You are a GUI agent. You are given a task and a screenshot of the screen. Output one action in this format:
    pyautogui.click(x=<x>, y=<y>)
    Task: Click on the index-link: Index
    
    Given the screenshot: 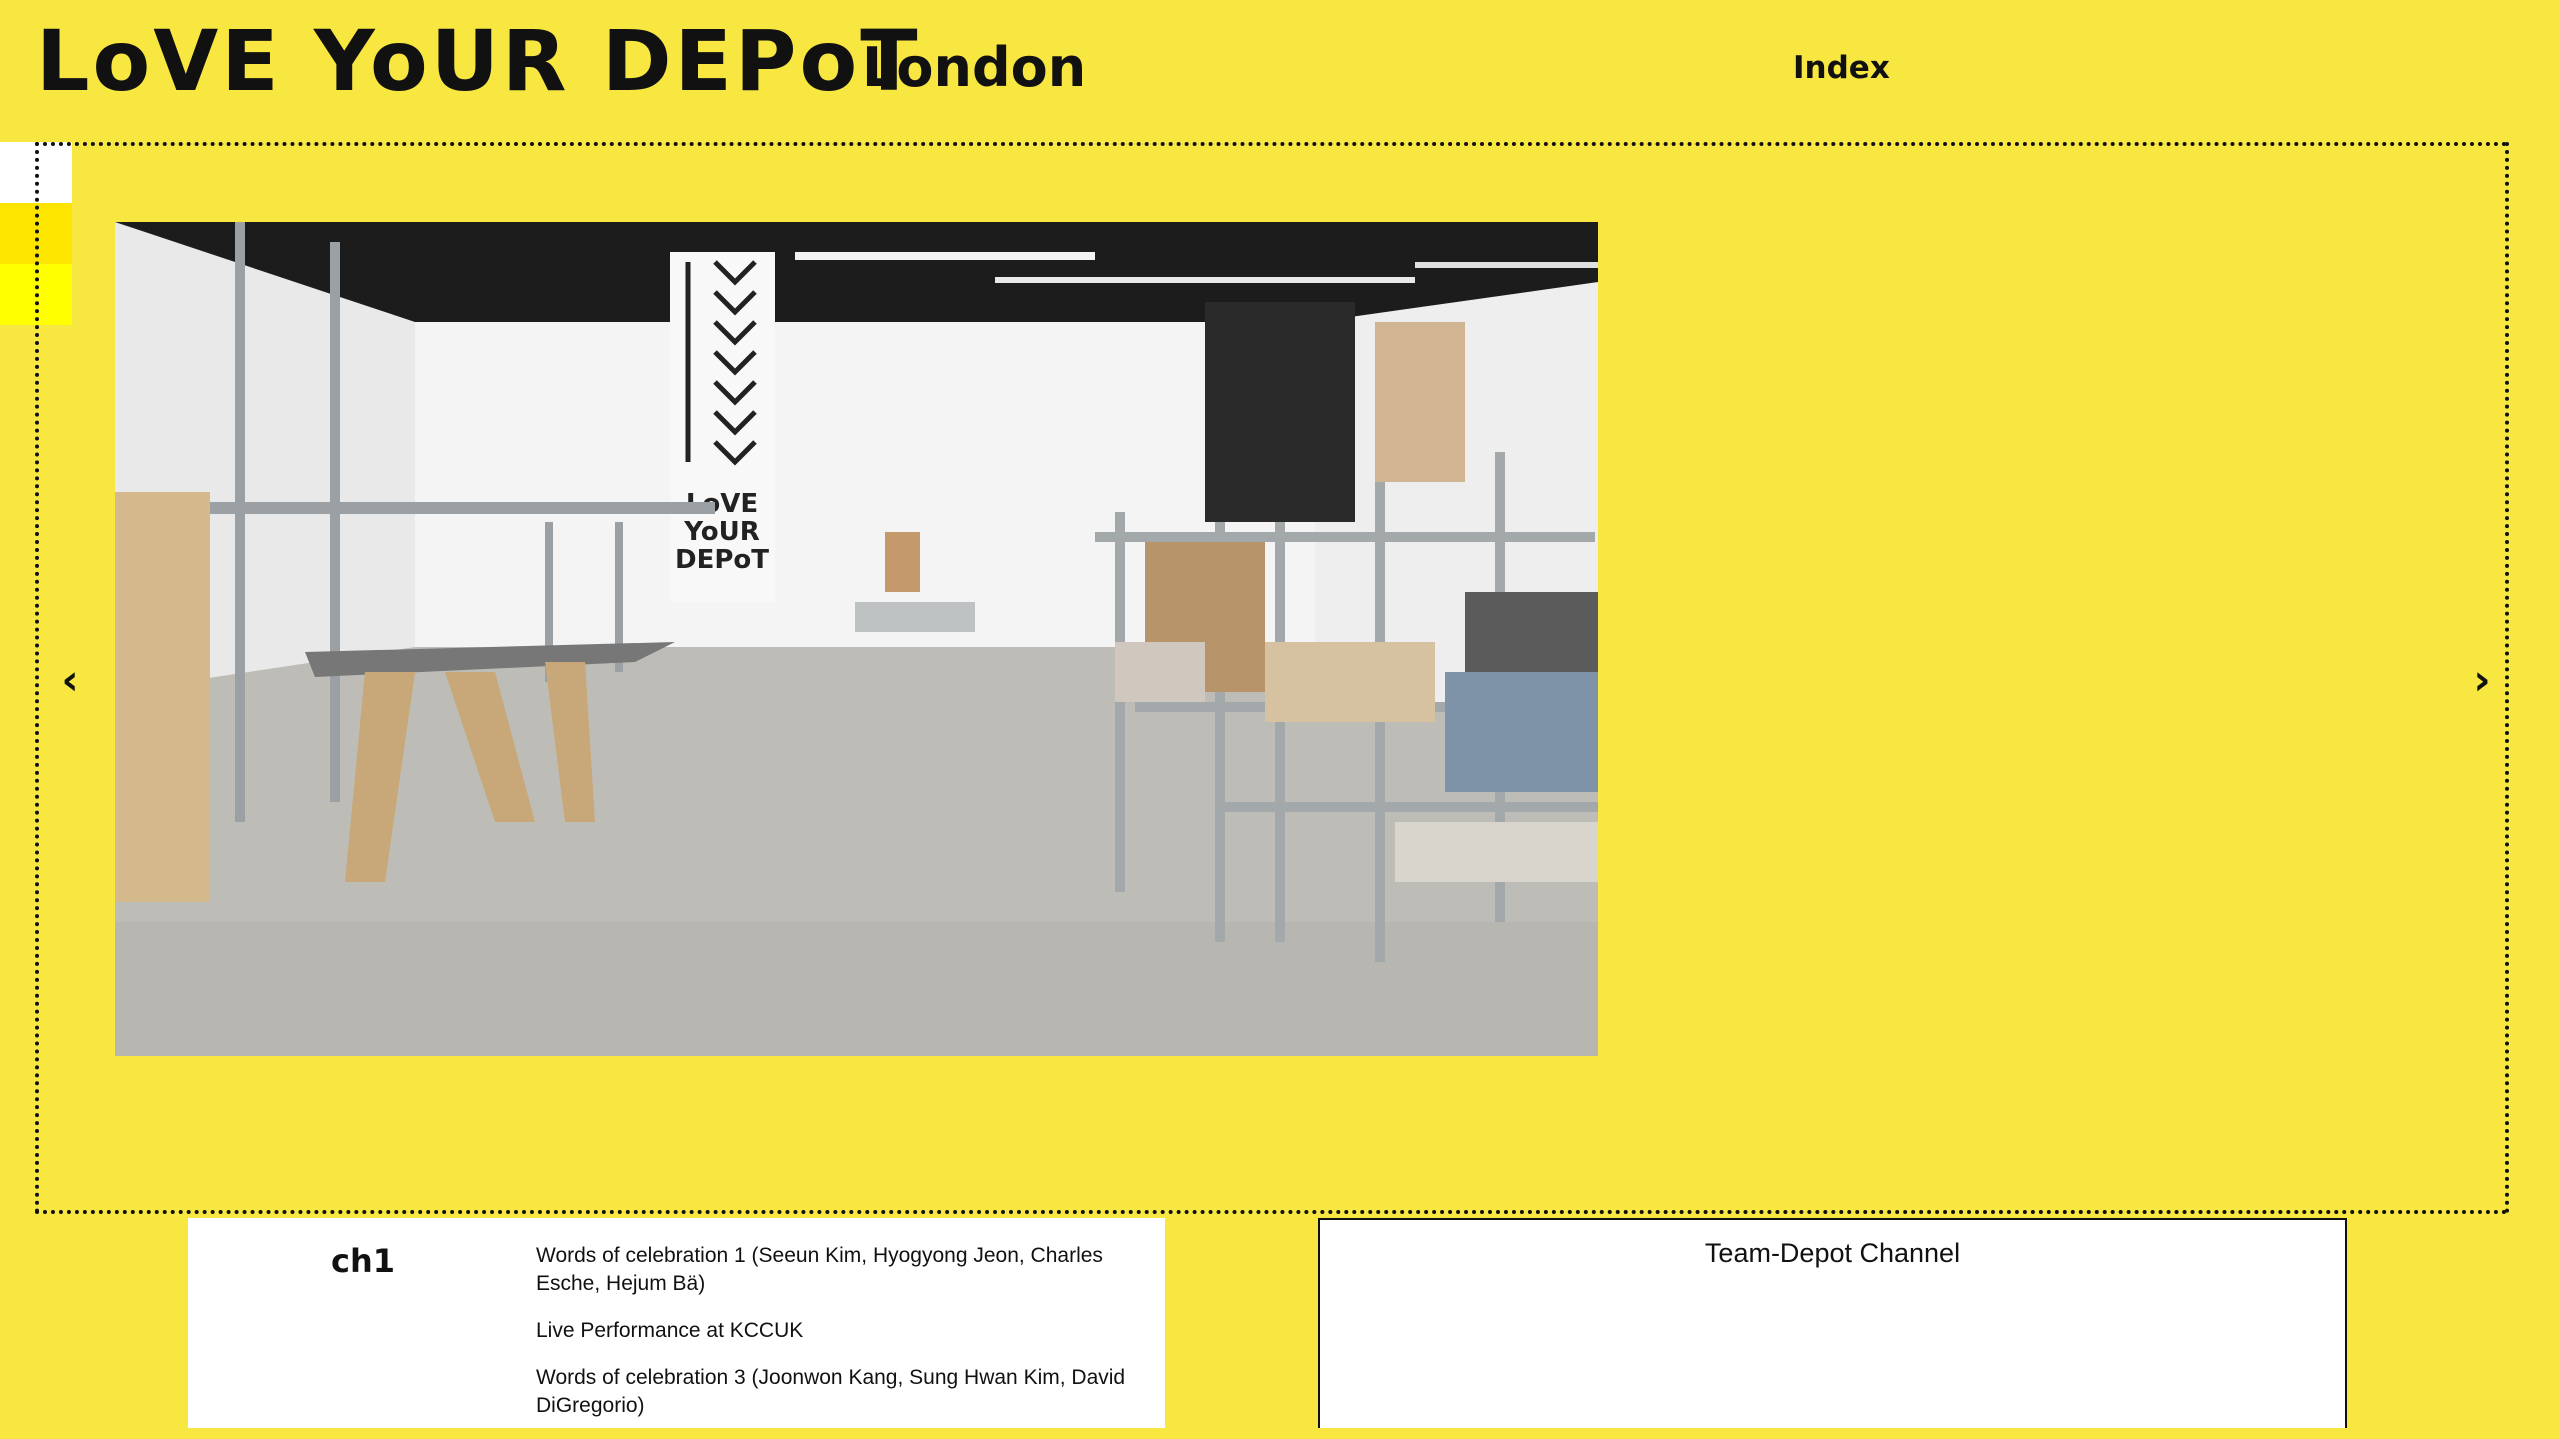 What is the action you would take?
    pyautogui.click(x=1841, y=68)
    